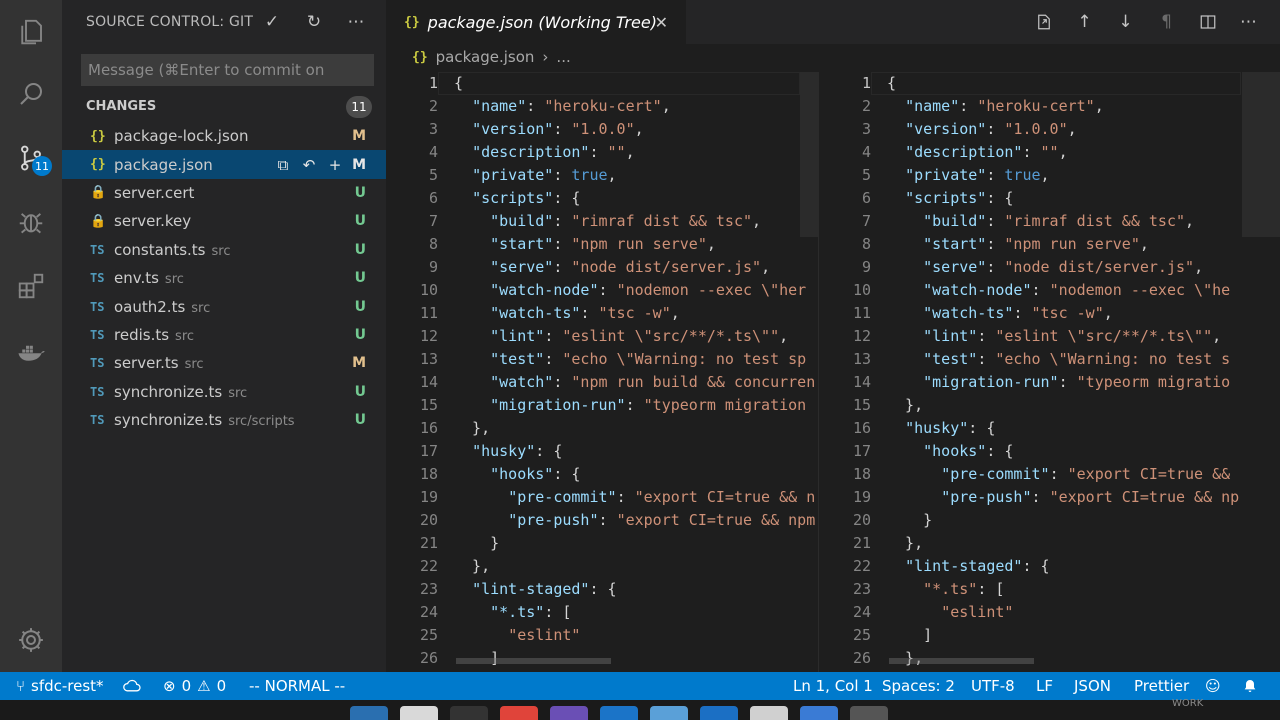 This screenshot has height=720, width=1280. What do you see at coordinates (1161, 686) in the screenshot?
I see `formatter: Prettier` at bounding box center [1161, 686].